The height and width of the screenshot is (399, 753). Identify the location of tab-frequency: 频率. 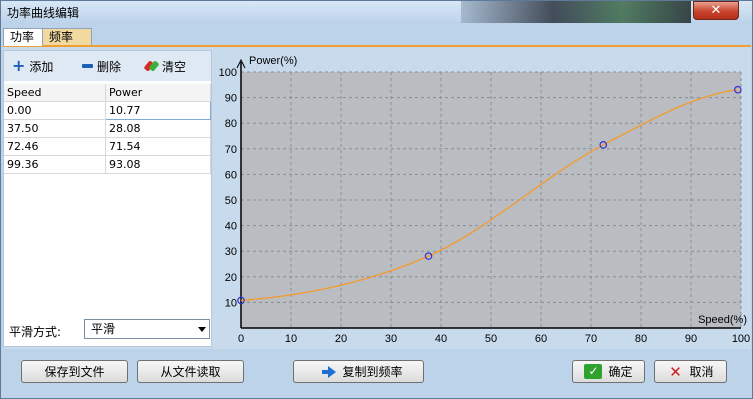
(67, 37).